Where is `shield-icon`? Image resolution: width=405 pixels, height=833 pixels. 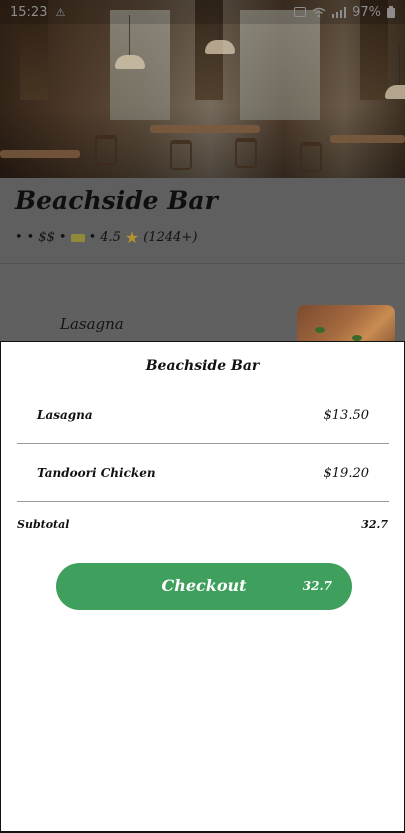
shield-icon is located at coordinates (300, 12).